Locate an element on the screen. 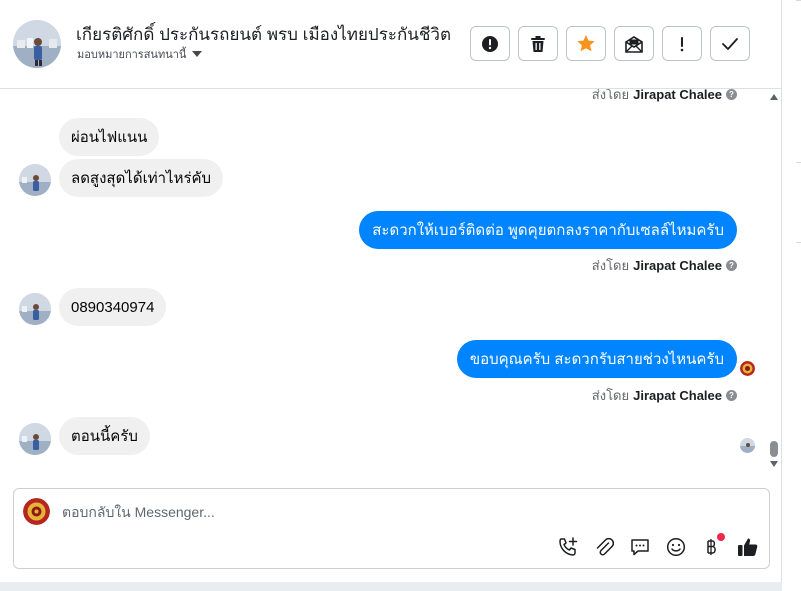 The width and height of the screenshot is (801, 591). exclamation-circle-icon is located at coordinates (490, 43).